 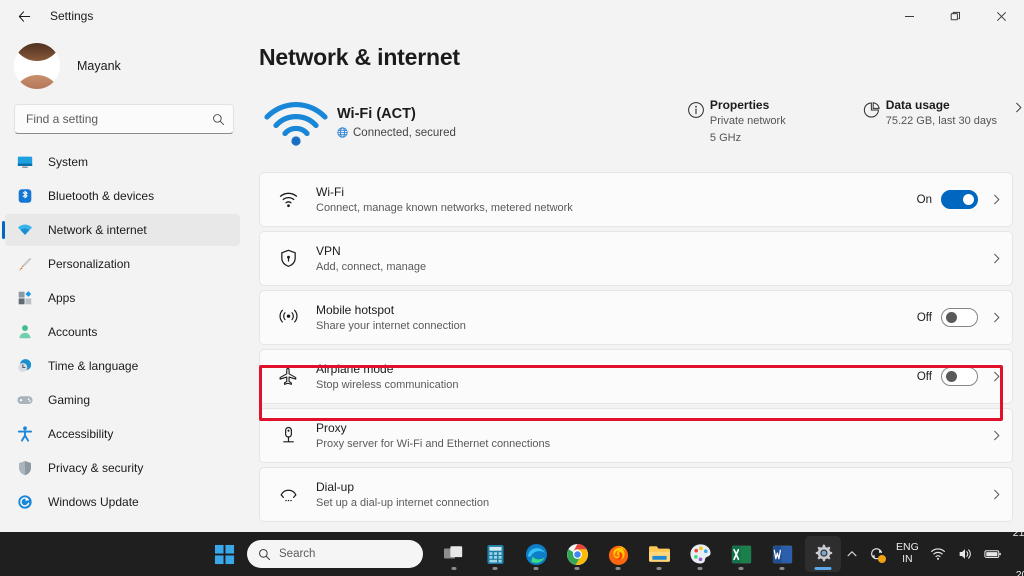 I want to click on setting-title: VPN, so click(x=328, y=251).